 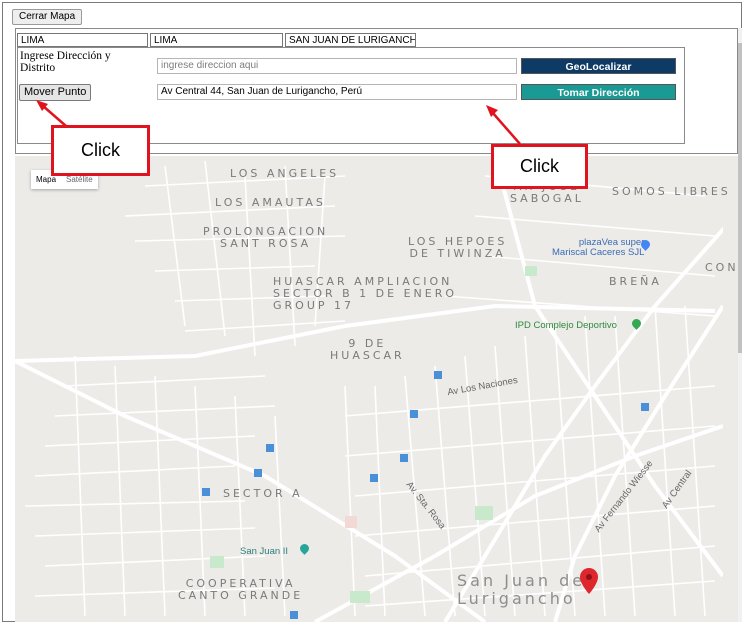 I want to click on click-callout-left: Click, so click(x=100, y=150).